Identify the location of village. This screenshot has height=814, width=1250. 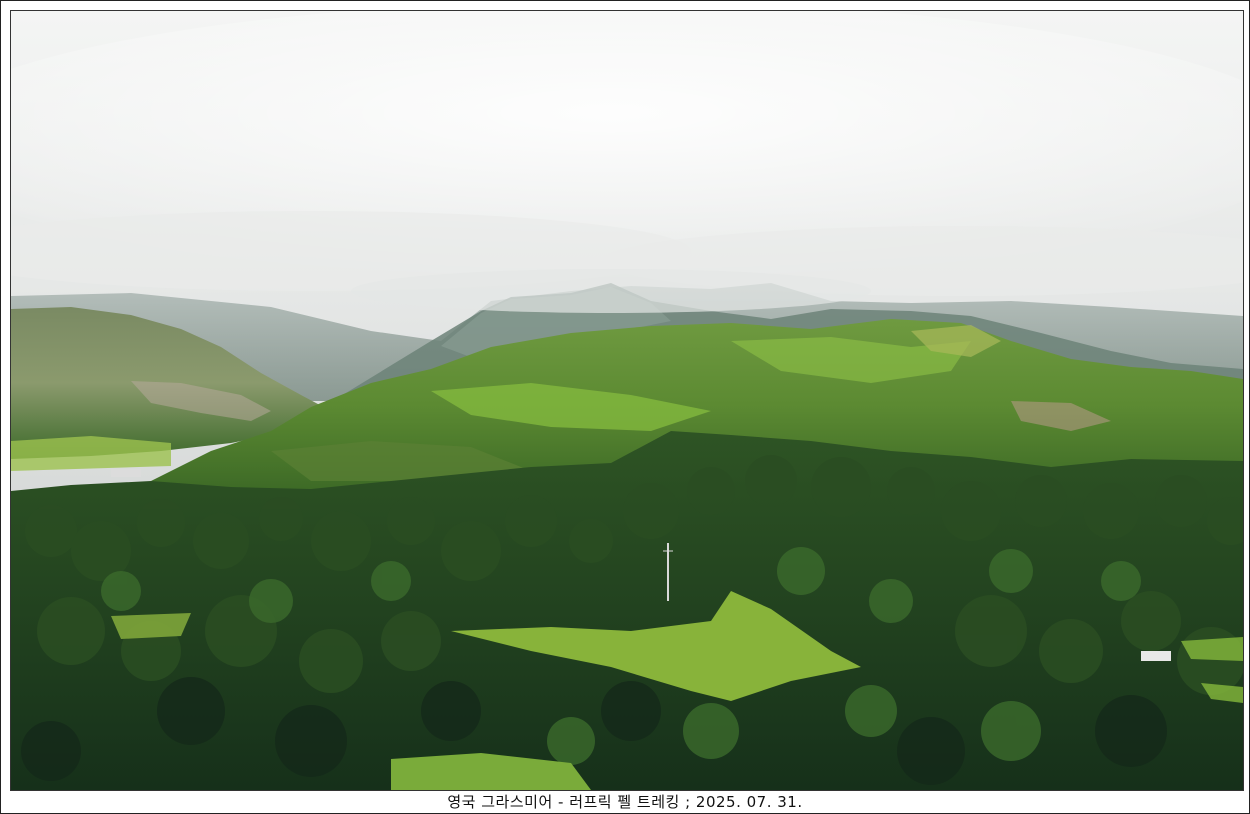
(126, 473).